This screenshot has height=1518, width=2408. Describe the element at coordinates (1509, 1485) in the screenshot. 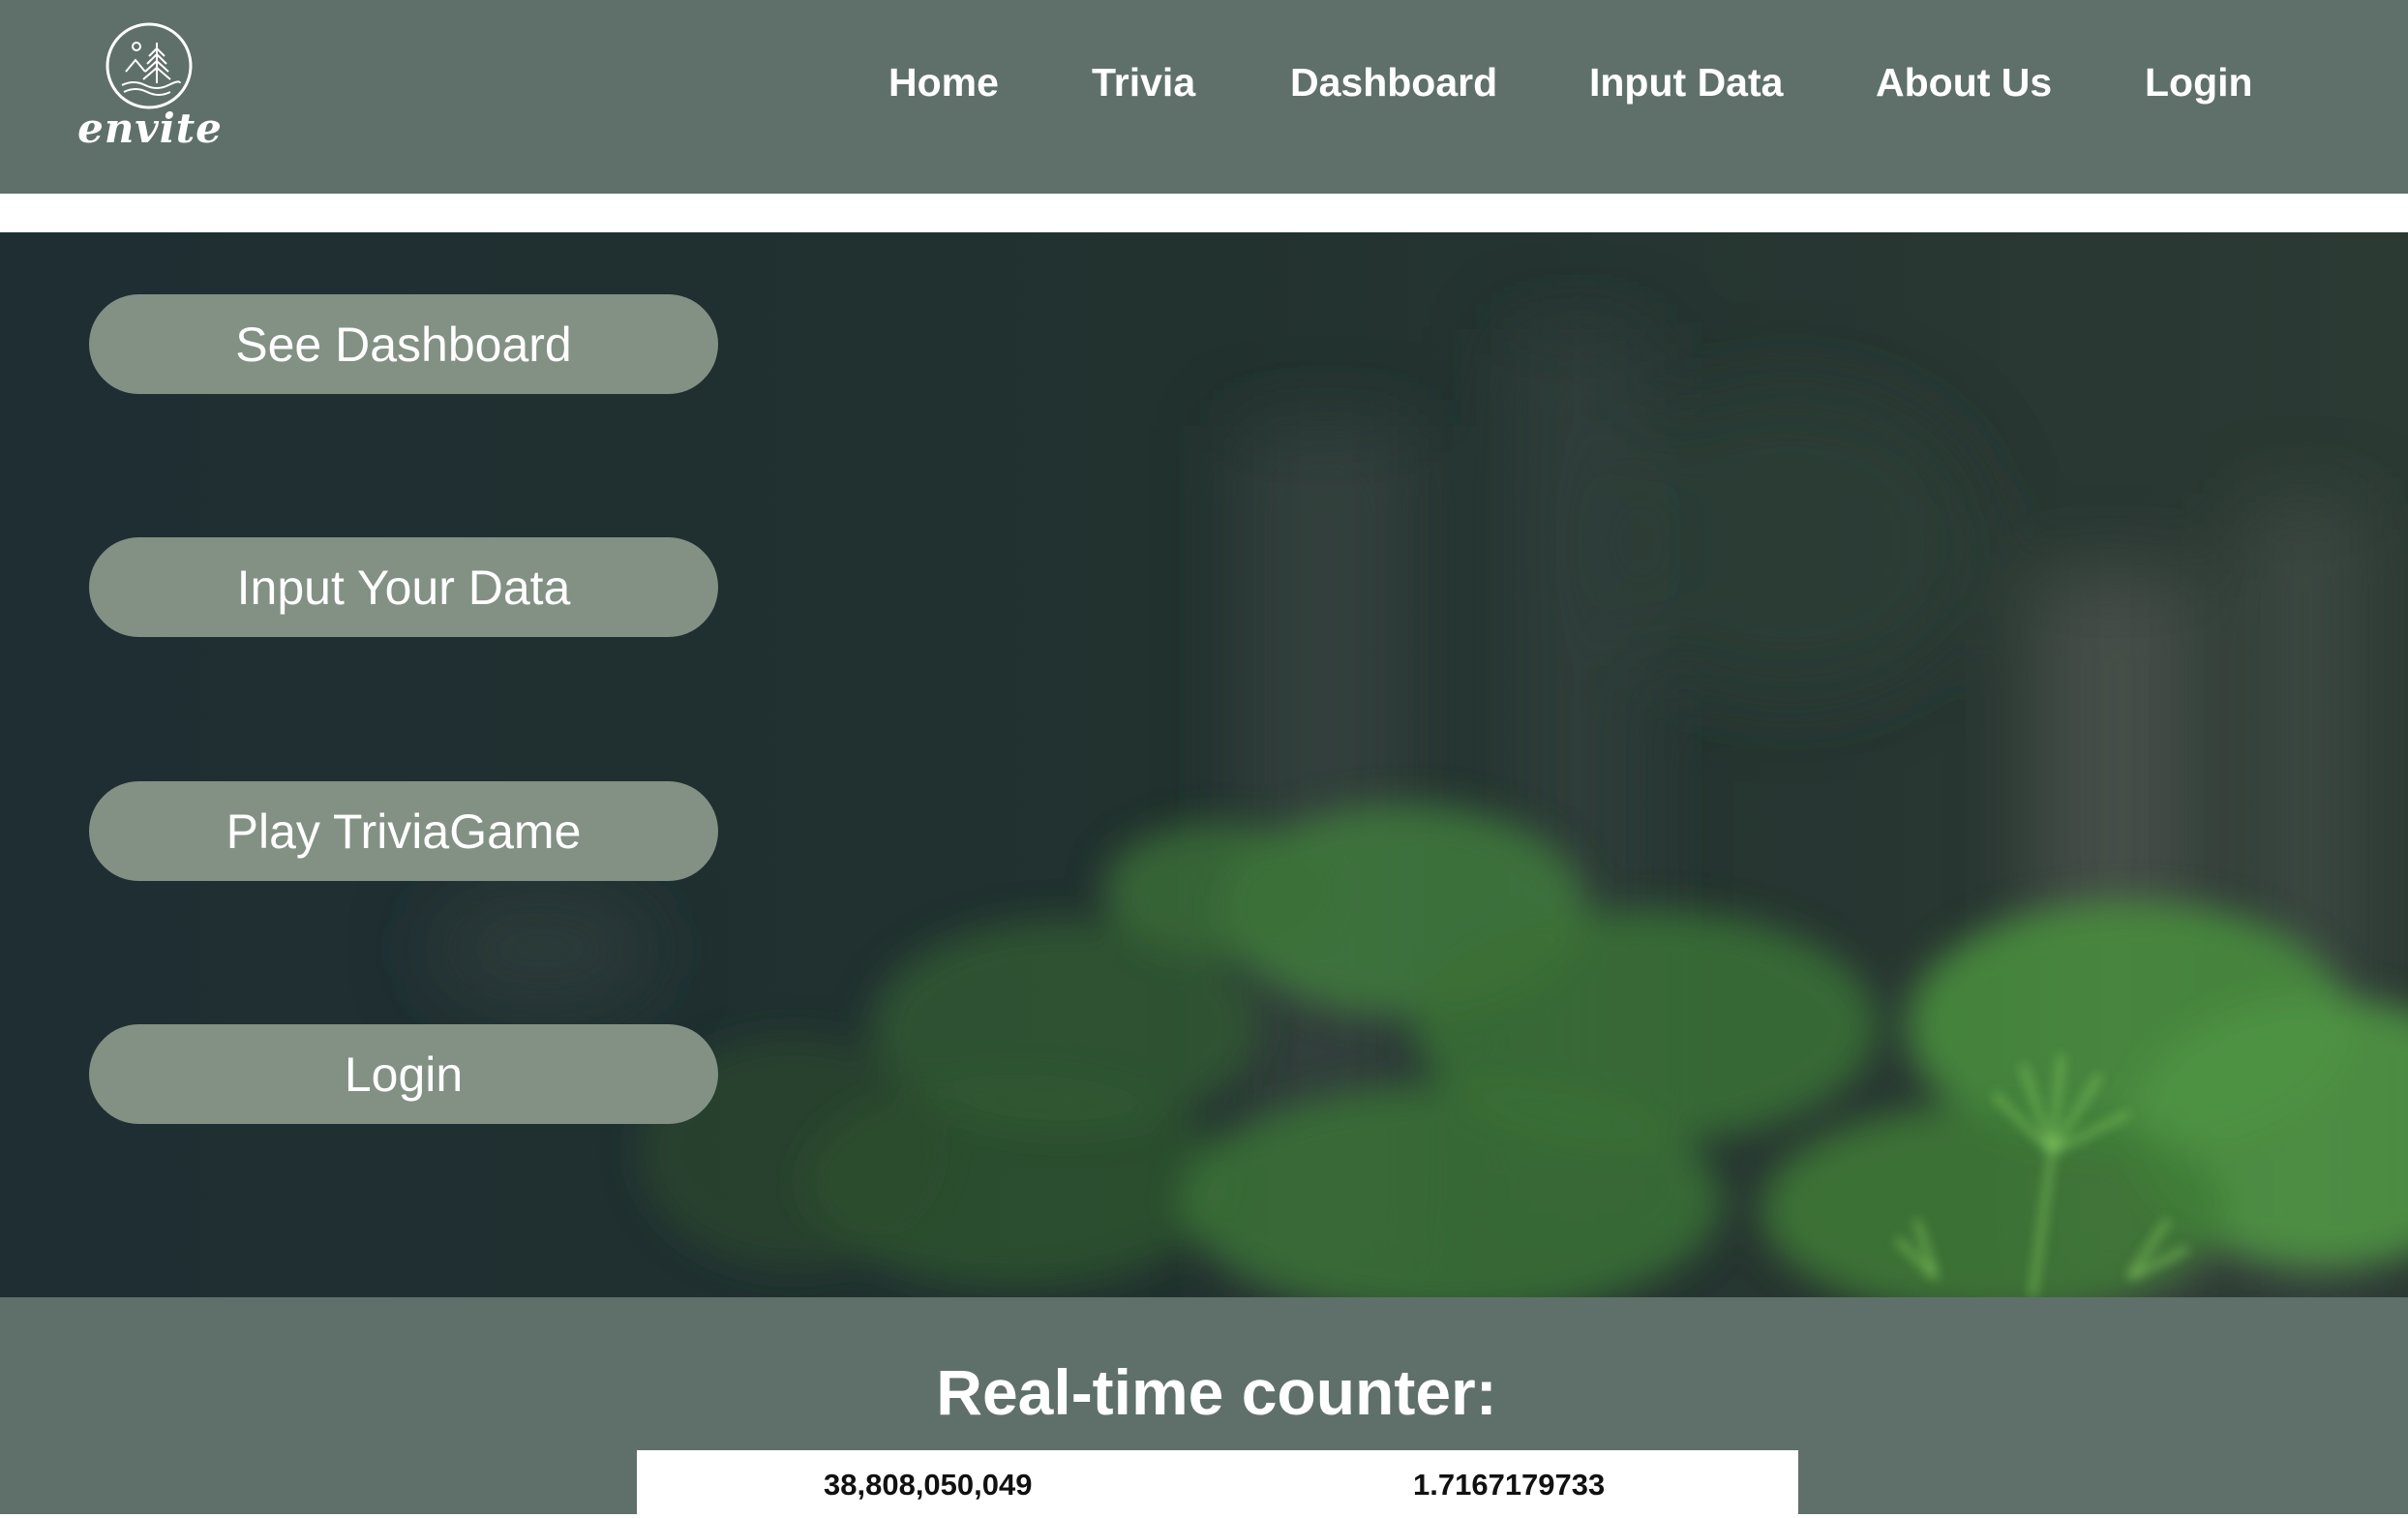

I see `counter-value-rate: 1.7167179733` at that location.